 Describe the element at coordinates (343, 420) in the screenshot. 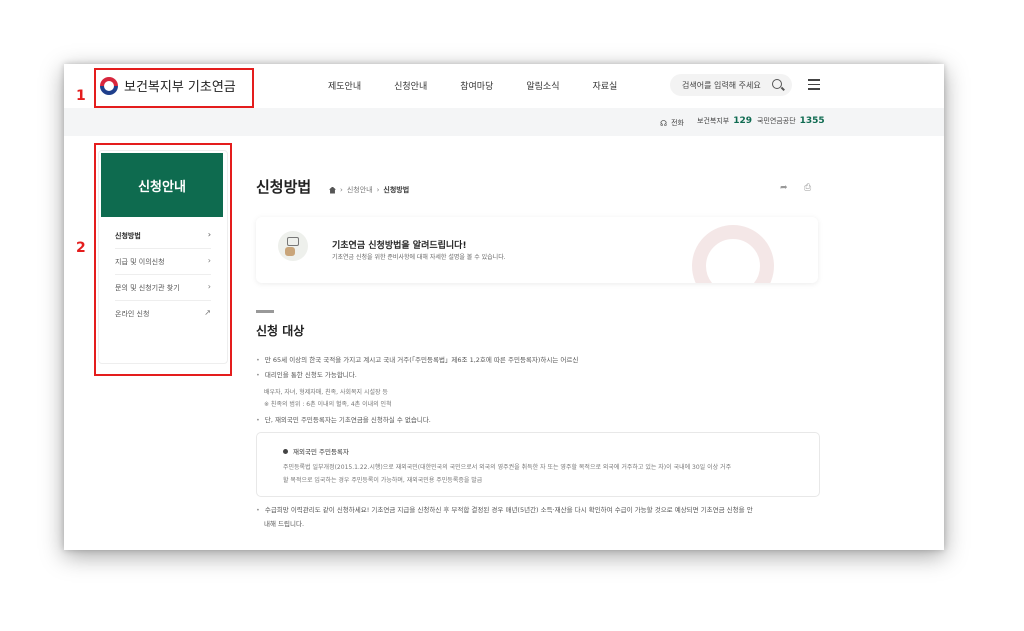

I see `list-item: • 단, 재외국민 주민등록자는 기초연금을 신청하실 수 없습니다.` at that location.